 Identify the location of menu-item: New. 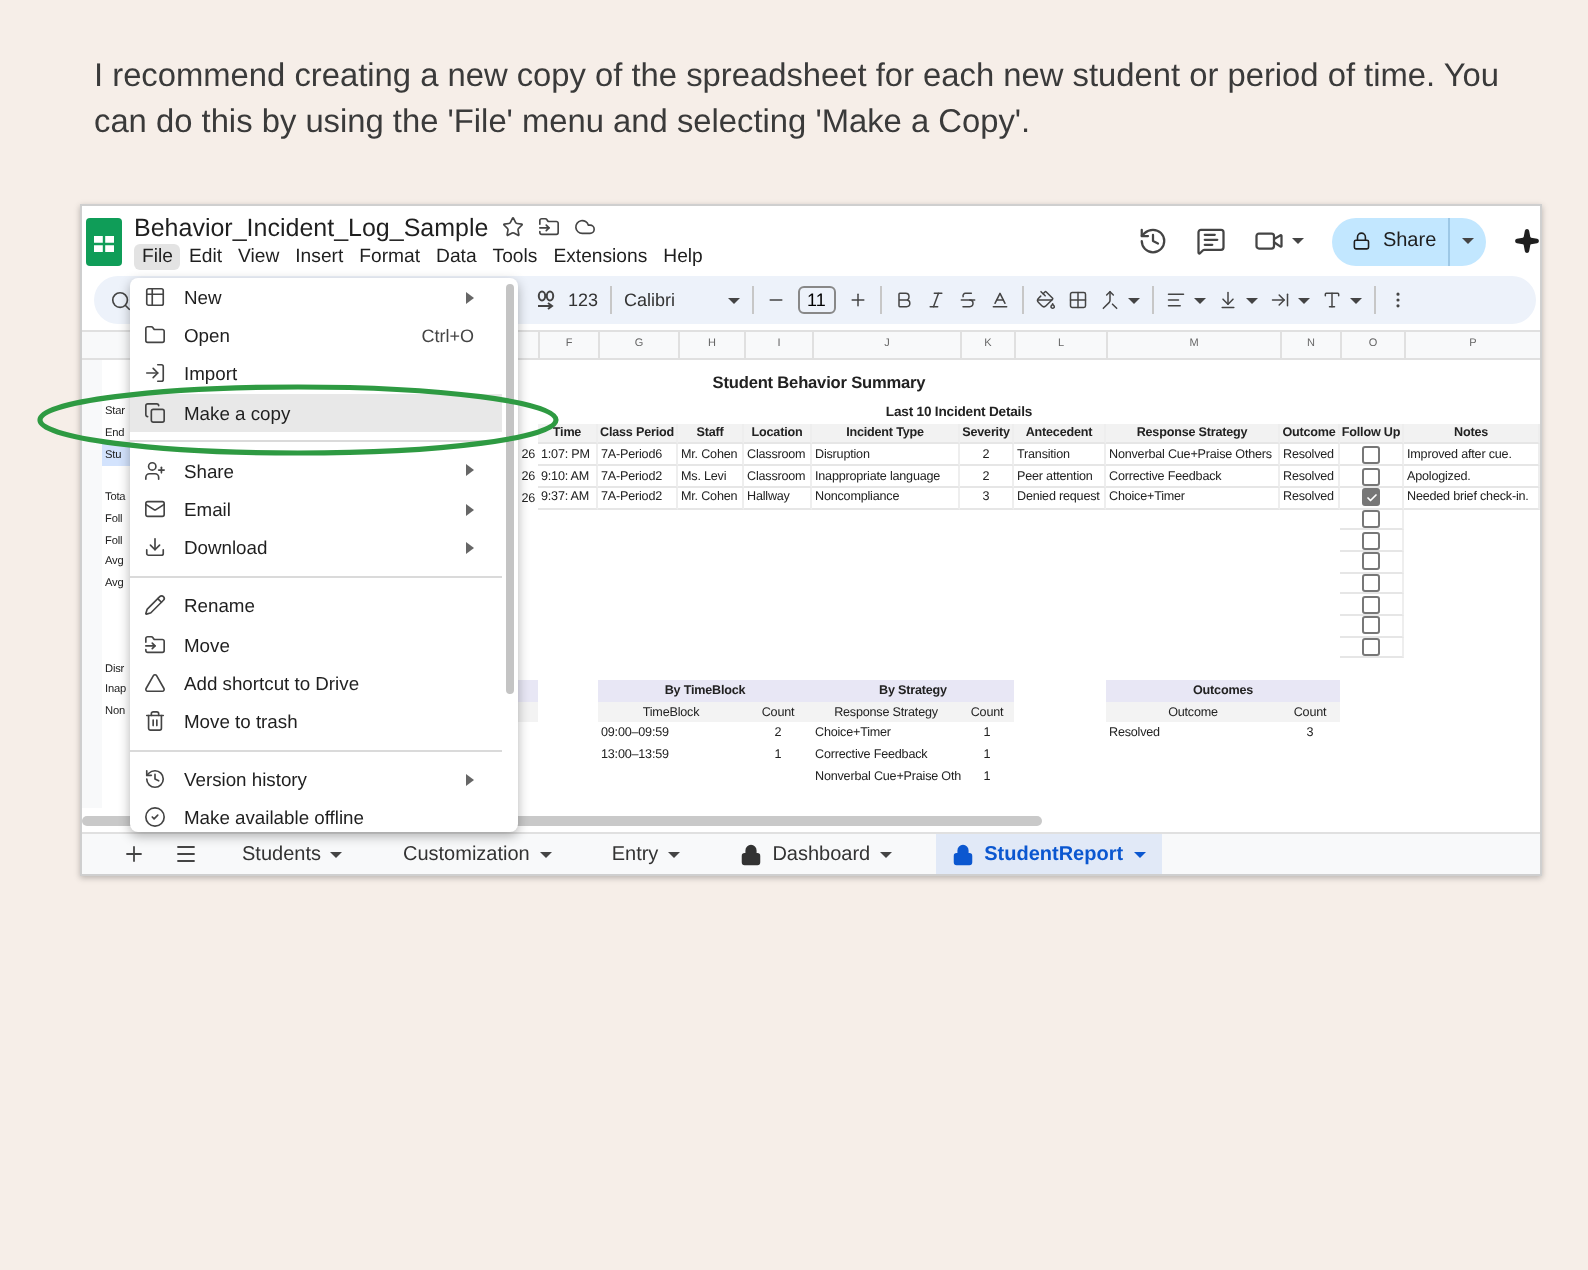
(316, 297).